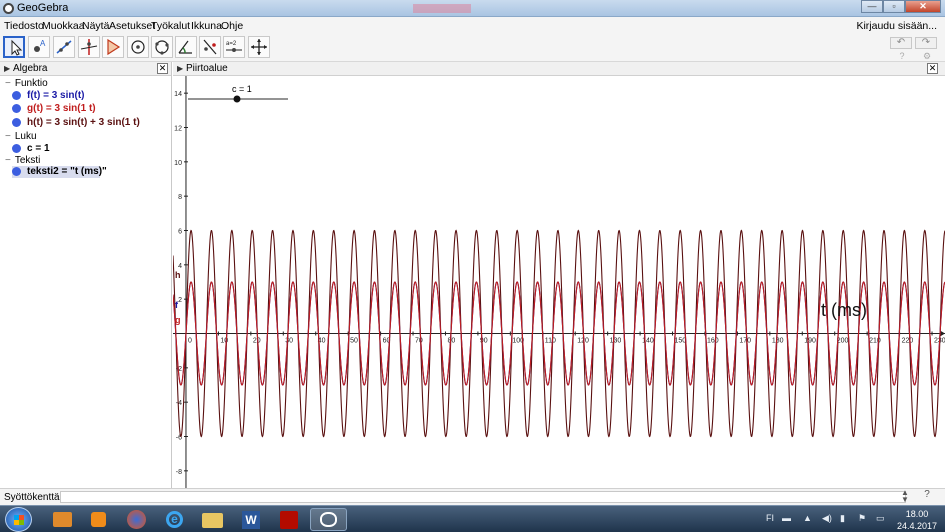 This screenshot has height=532, width=945. I want to click on system-clock: 18.00 24.4.2017, so click(917, 520).